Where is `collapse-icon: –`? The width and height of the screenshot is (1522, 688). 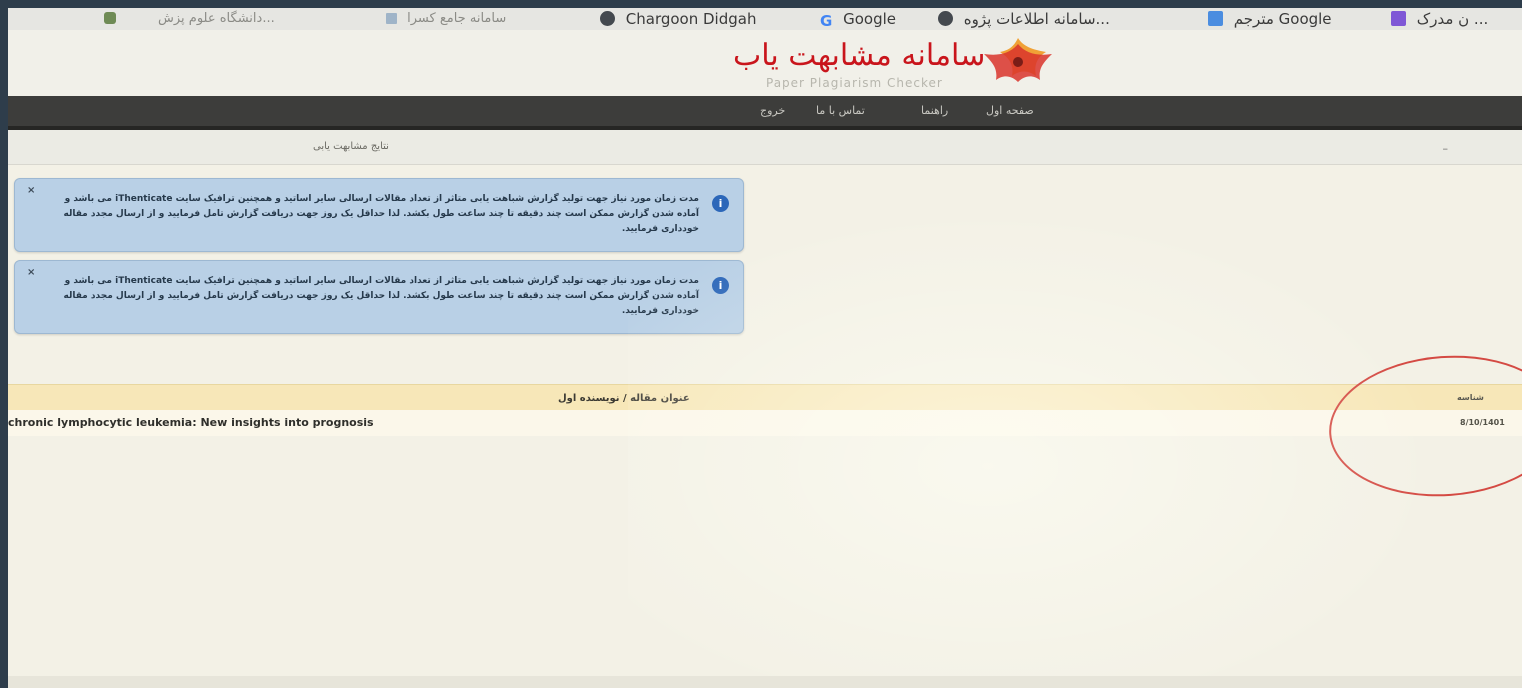
collapse-icon: – is located at coordinates (1446, 148).